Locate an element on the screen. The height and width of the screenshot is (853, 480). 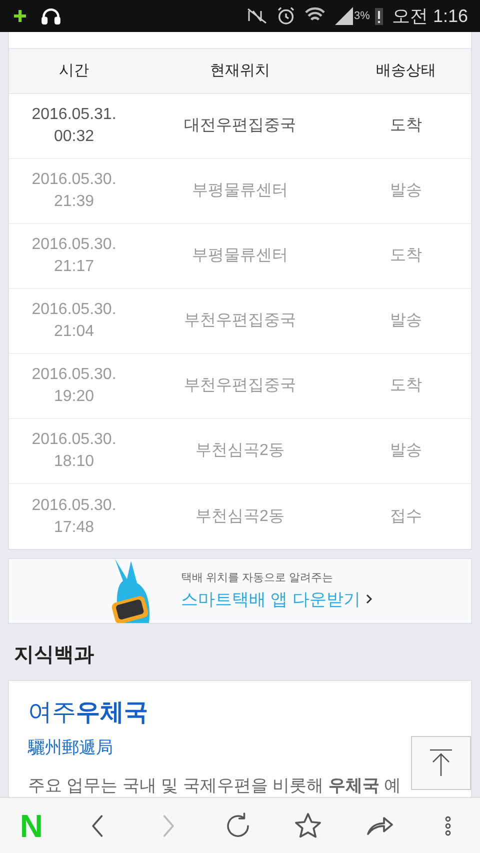
mute-icon is located at coordinates (257, 16).